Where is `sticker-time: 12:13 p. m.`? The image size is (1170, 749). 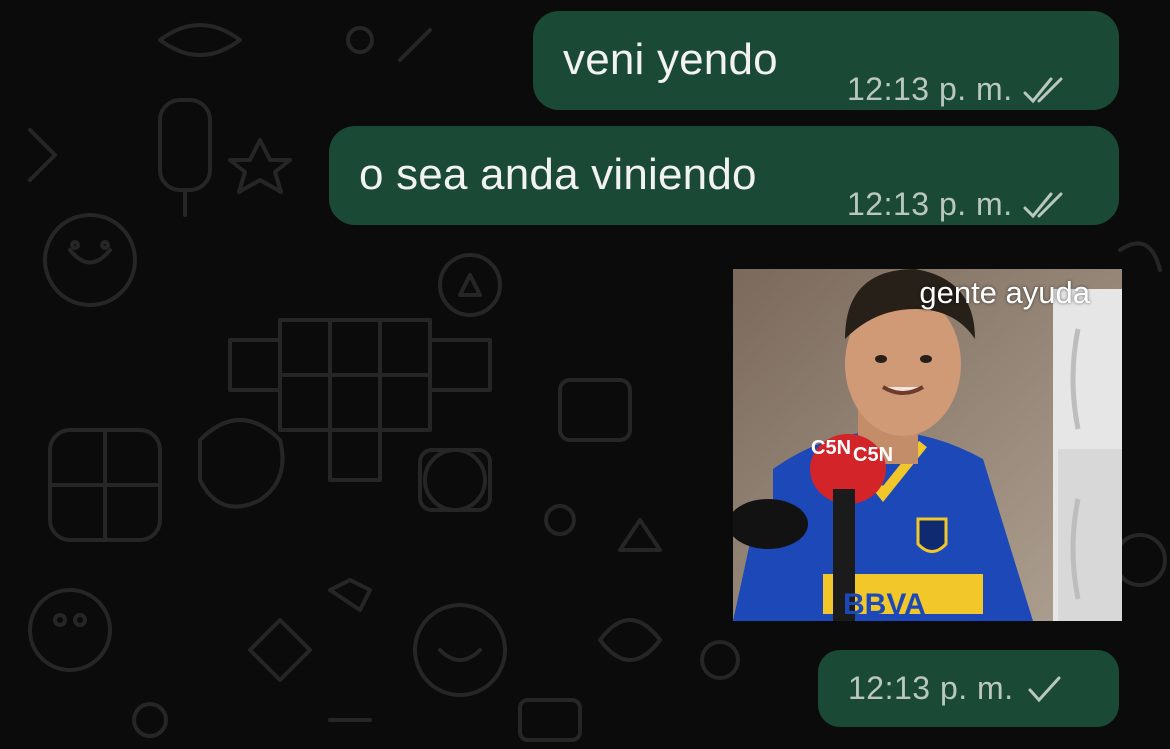 sticker-time: 12:13 p. m. is located at coordinates (931, 688).